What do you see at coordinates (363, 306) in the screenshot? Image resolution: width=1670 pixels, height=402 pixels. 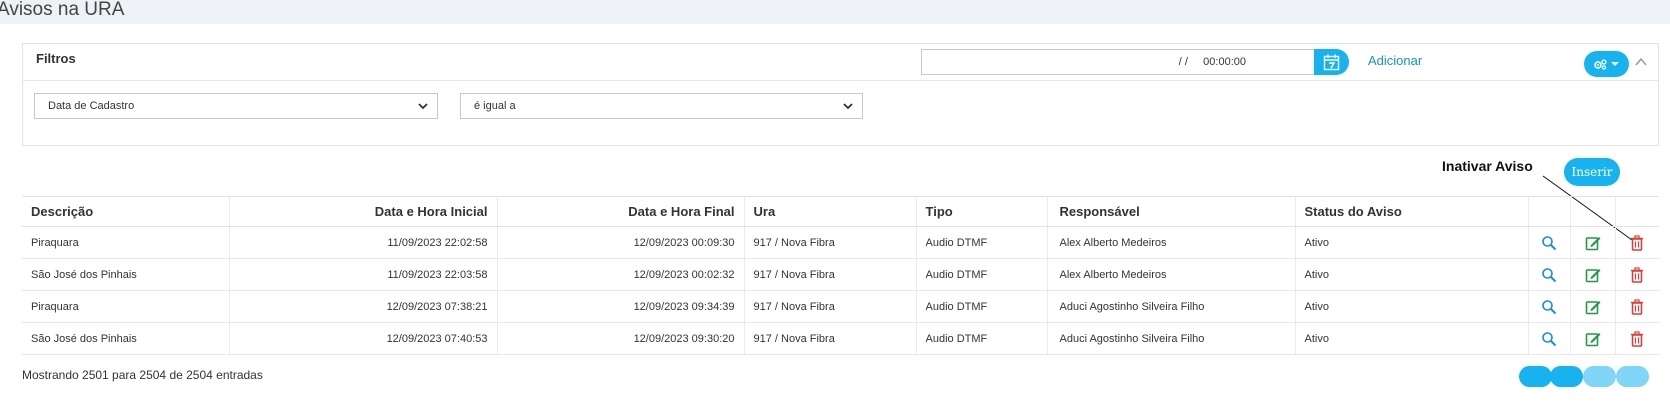 I see `cell-inicial: 12/09/2023 07:38:21` at bounding box center [363, 306].